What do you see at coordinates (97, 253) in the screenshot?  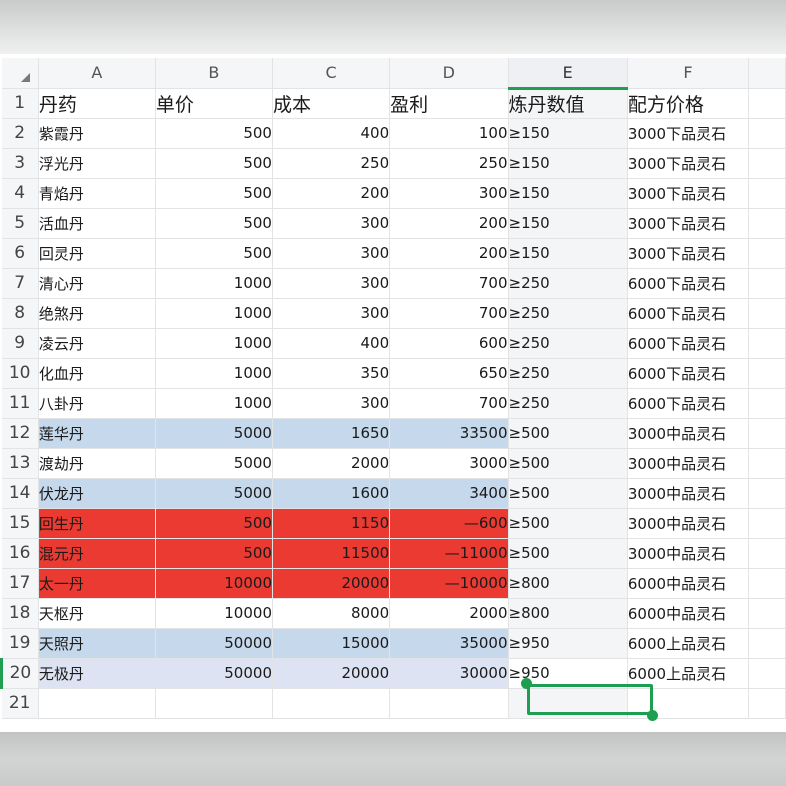 I see `cell: 回灵丹` at bounding box center [97, 253].